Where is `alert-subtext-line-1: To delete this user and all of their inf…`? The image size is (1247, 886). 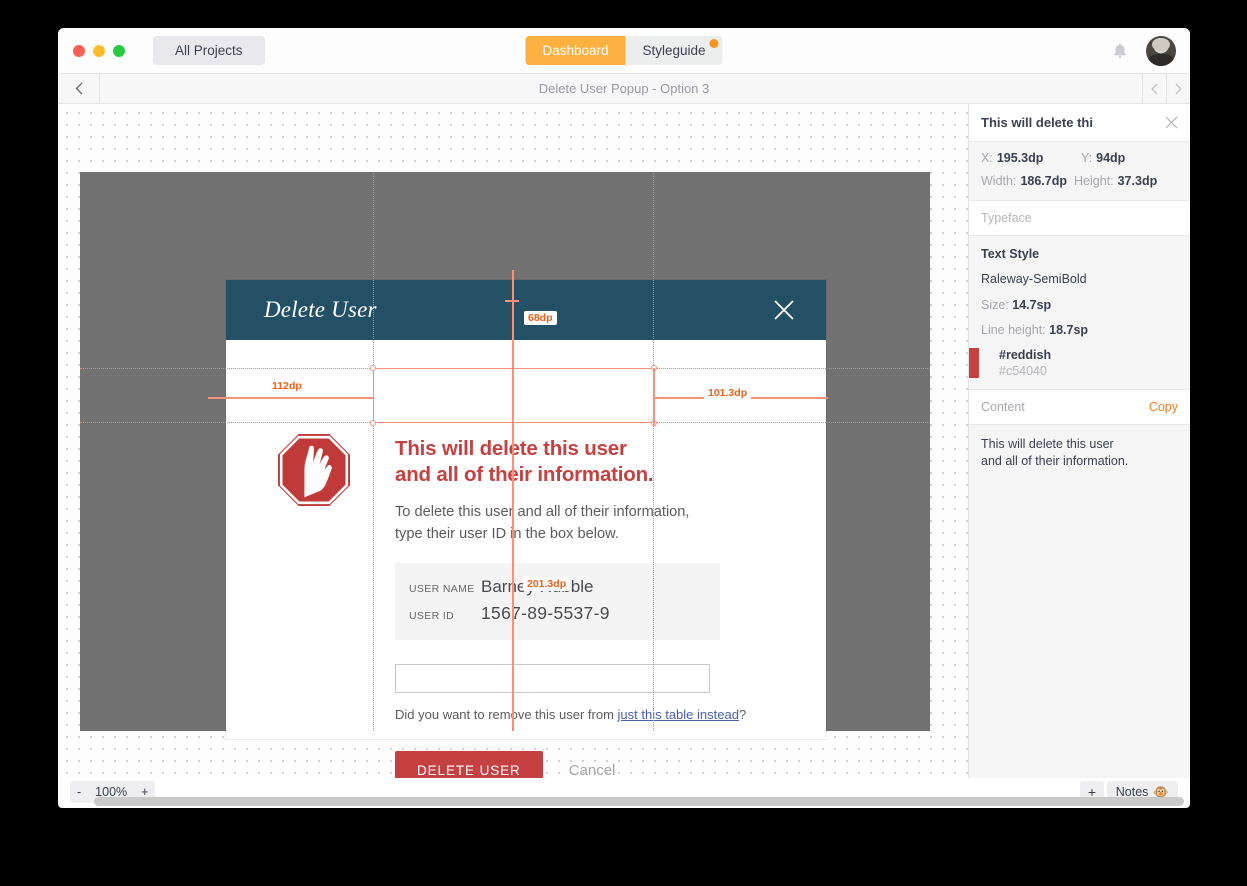 alert-subtext-line-1: To delete this user and all of their inf… is located at coordinates (542, 512).